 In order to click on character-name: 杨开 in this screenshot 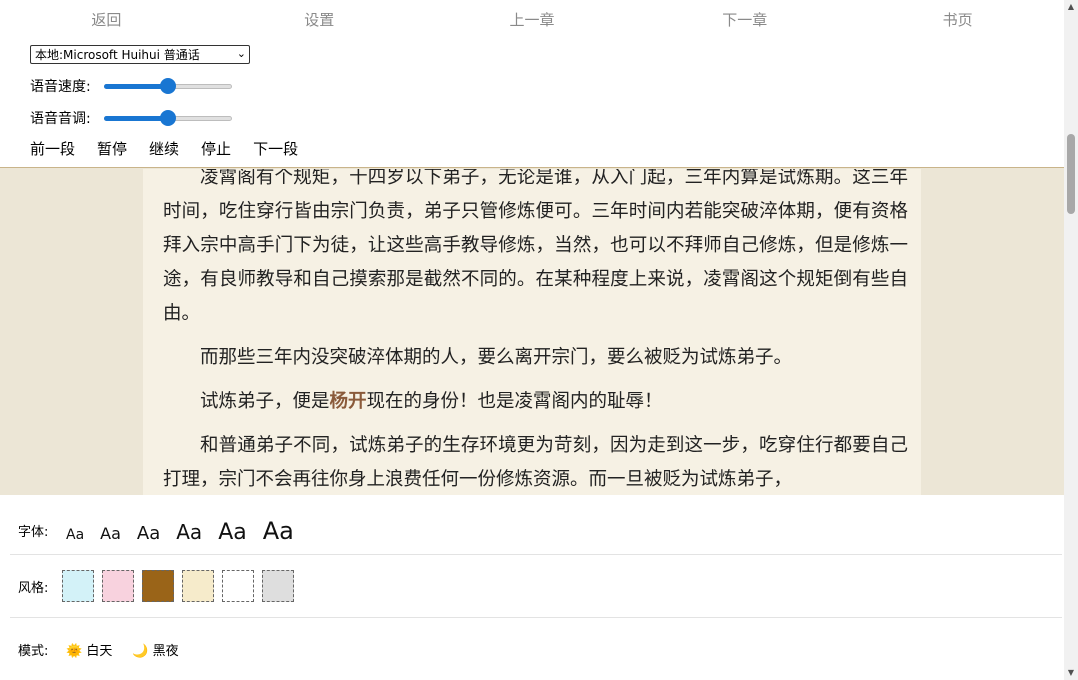, I will do `click(348, 401)`.